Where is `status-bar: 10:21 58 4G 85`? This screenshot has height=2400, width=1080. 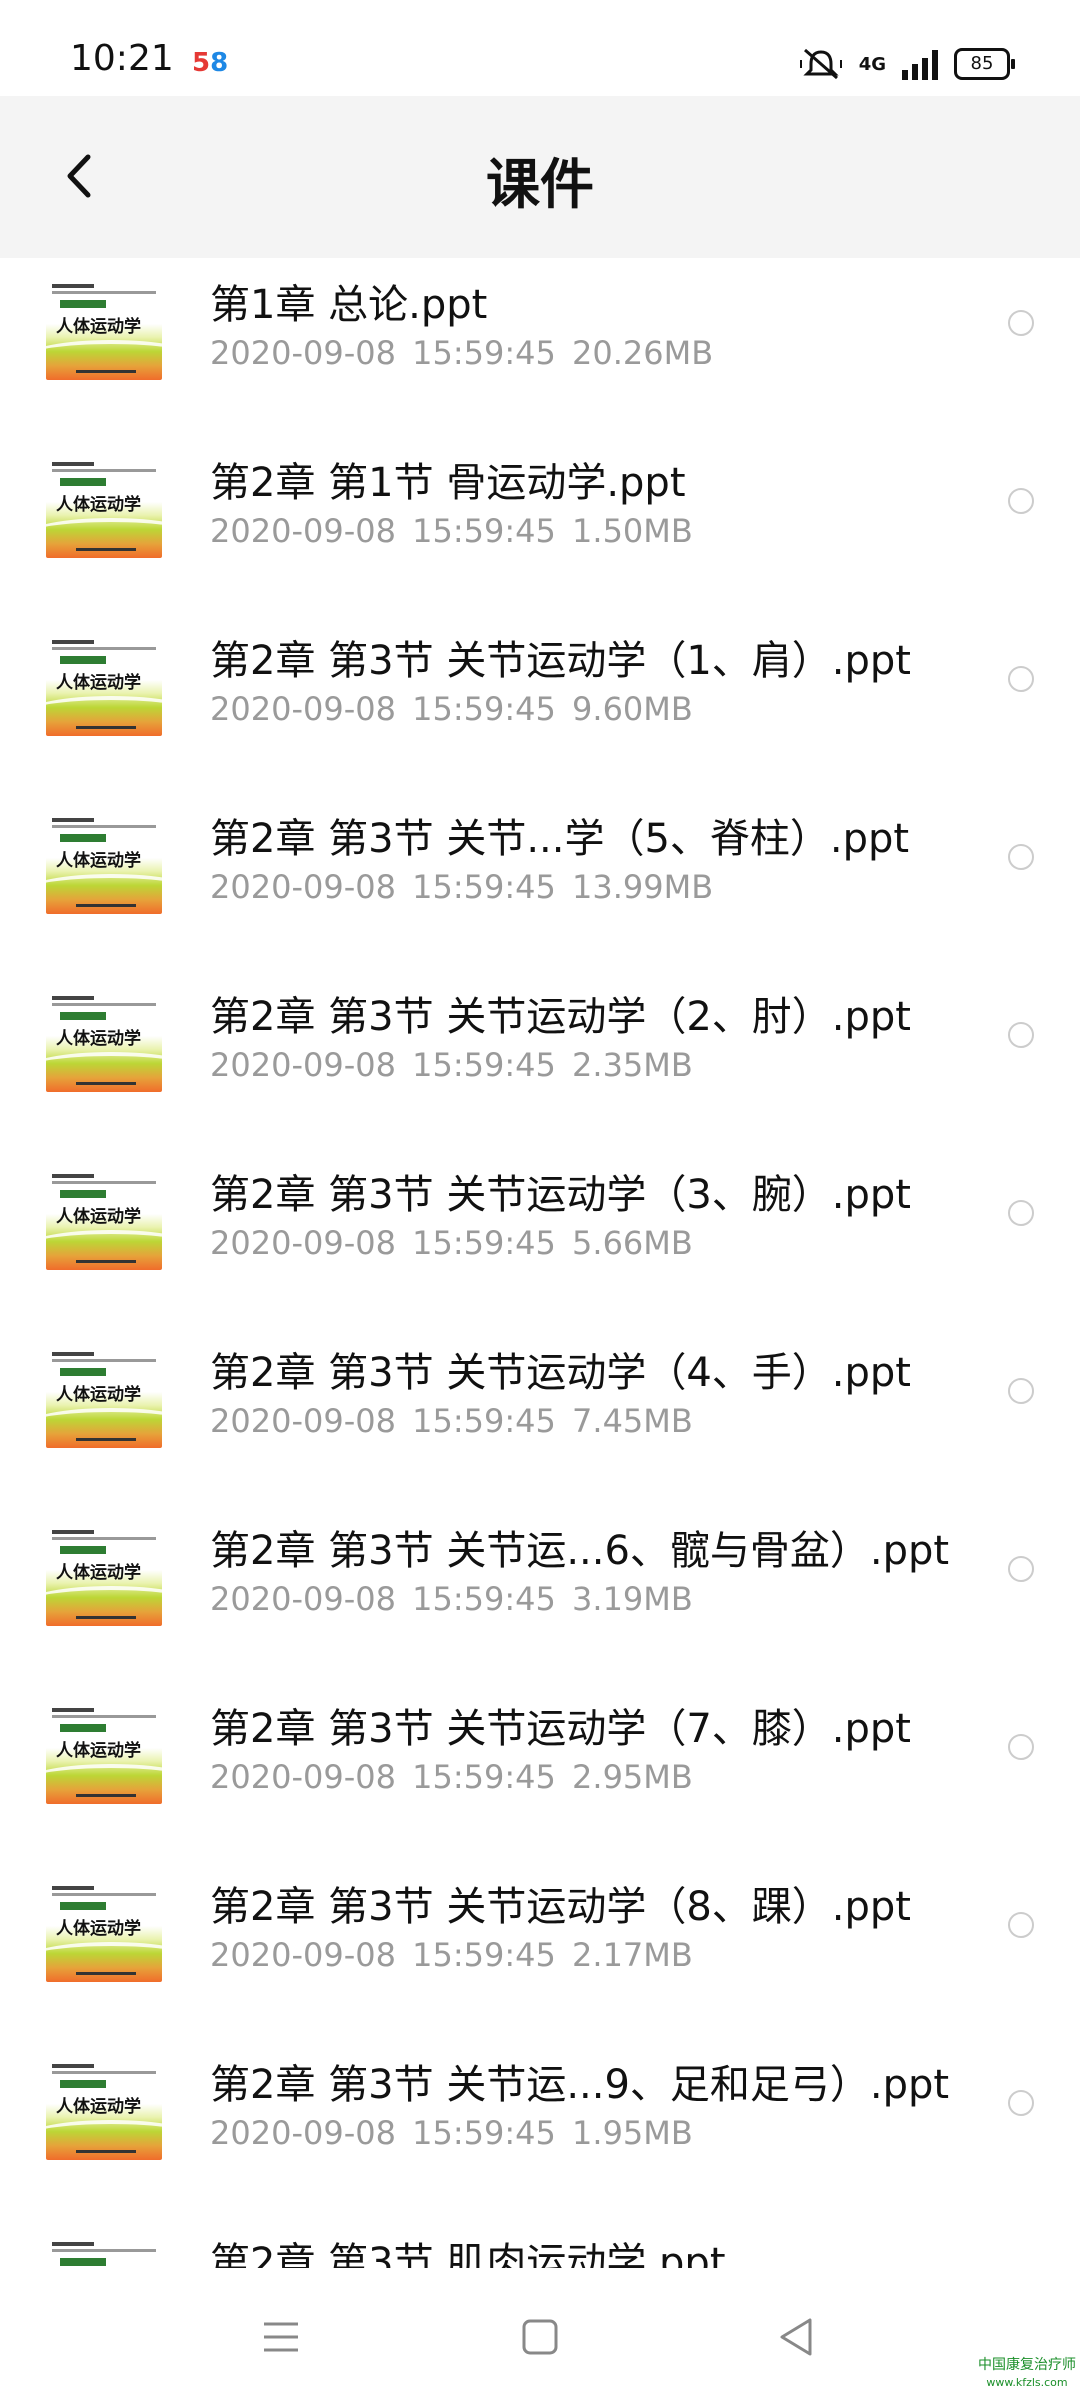
status-bar: 10:21 58 4G 85 is located at coordinates (540, 48).